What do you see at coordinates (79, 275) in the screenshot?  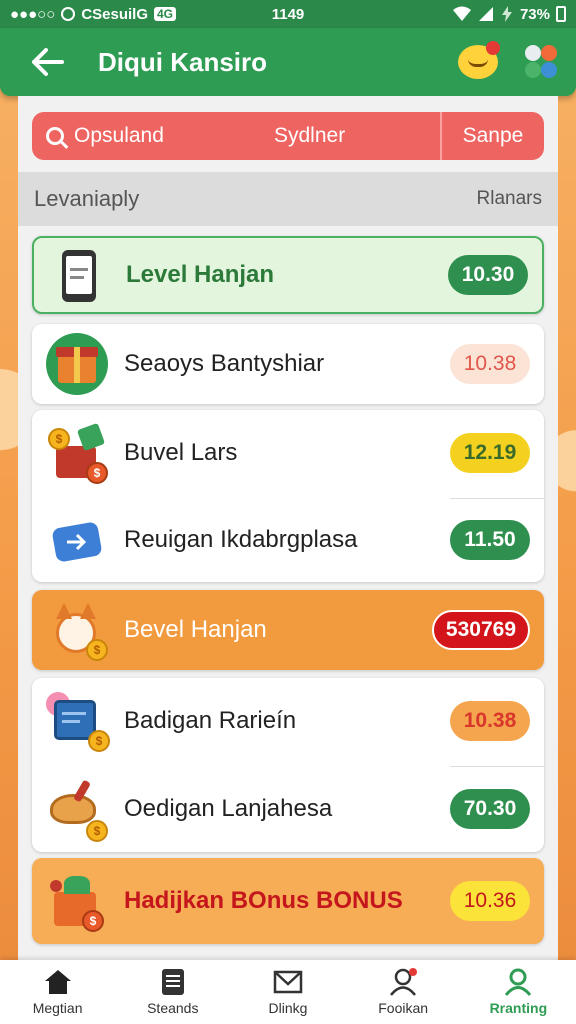 I see `phone-icon` at bounding box center [79, 275].